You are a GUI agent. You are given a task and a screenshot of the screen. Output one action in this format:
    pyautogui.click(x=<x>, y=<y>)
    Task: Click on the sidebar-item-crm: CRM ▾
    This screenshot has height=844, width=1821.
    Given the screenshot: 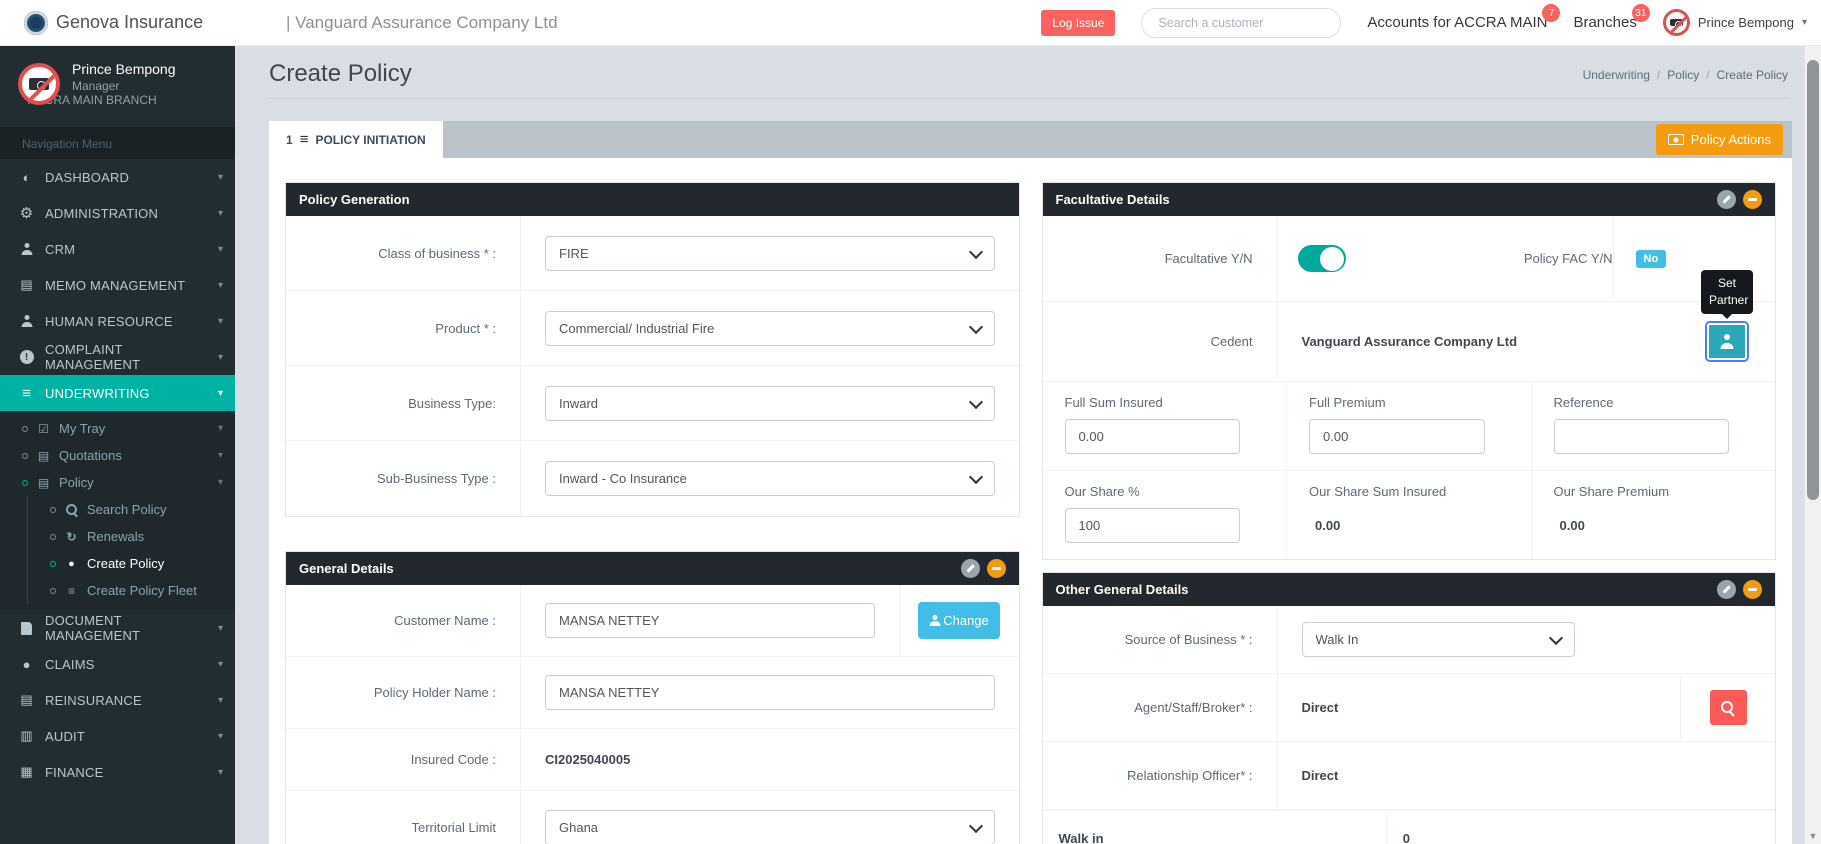 What is the action you would take?
    pyautogui.click(x=117, y=249)
    